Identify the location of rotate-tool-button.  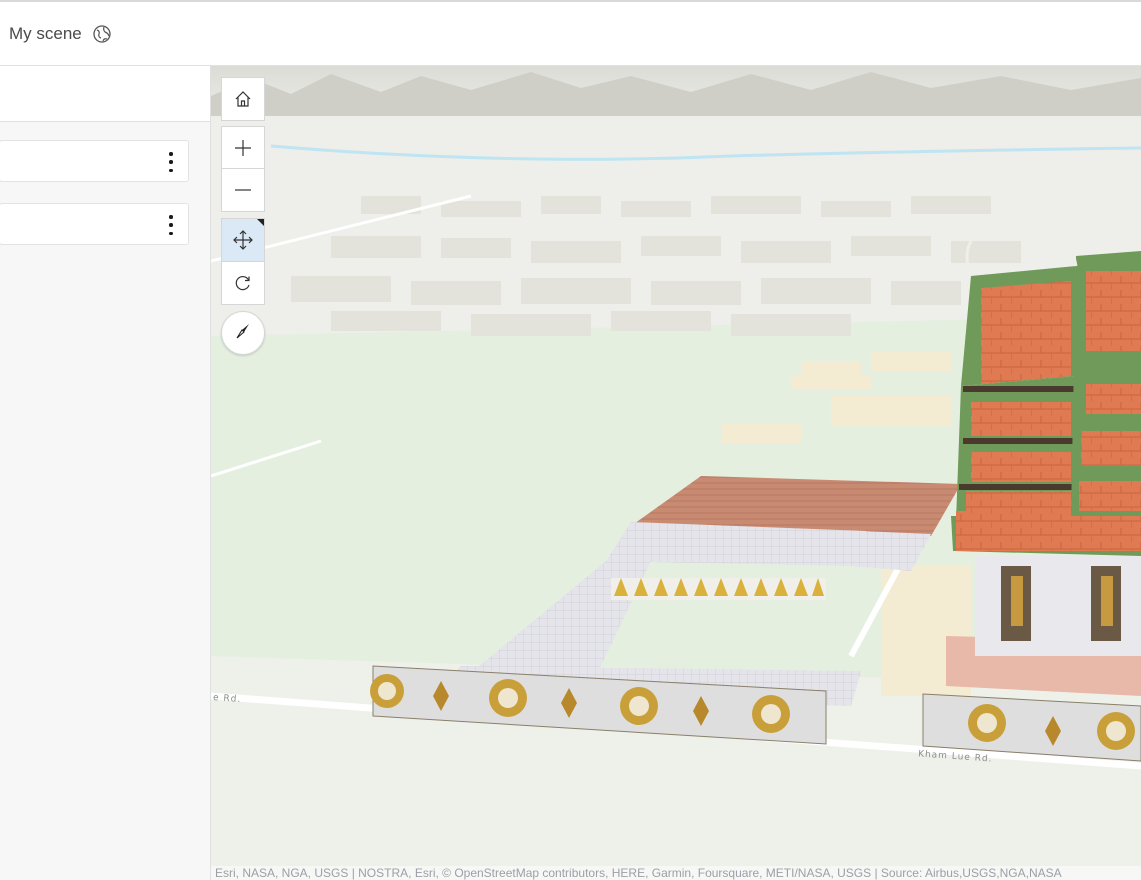
(243, 283).